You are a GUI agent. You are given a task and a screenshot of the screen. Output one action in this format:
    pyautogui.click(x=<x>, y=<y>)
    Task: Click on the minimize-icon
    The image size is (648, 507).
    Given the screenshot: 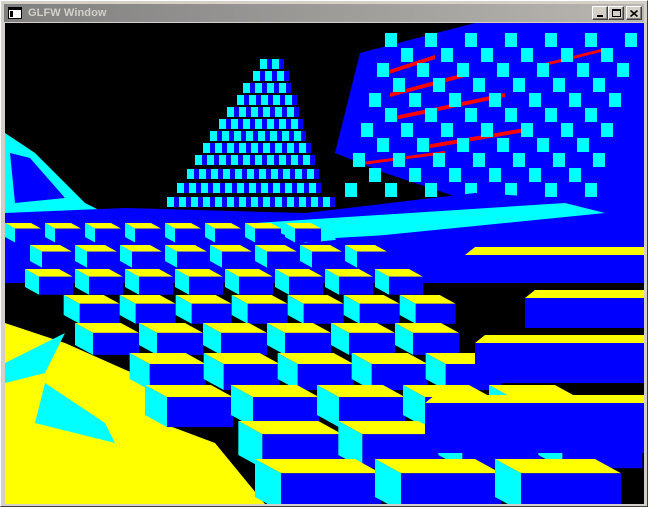 What is the action you would take?
    pyautogui.click(x=600, y=15)
    